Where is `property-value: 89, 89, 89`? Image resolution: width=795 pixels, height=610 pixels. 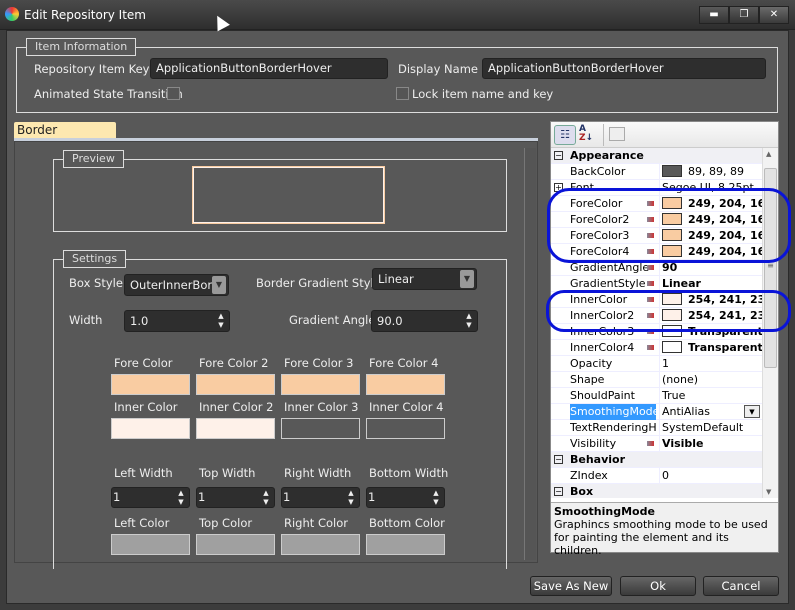 property-value: 89, 89, 89 is located at coordinates (710, 172).